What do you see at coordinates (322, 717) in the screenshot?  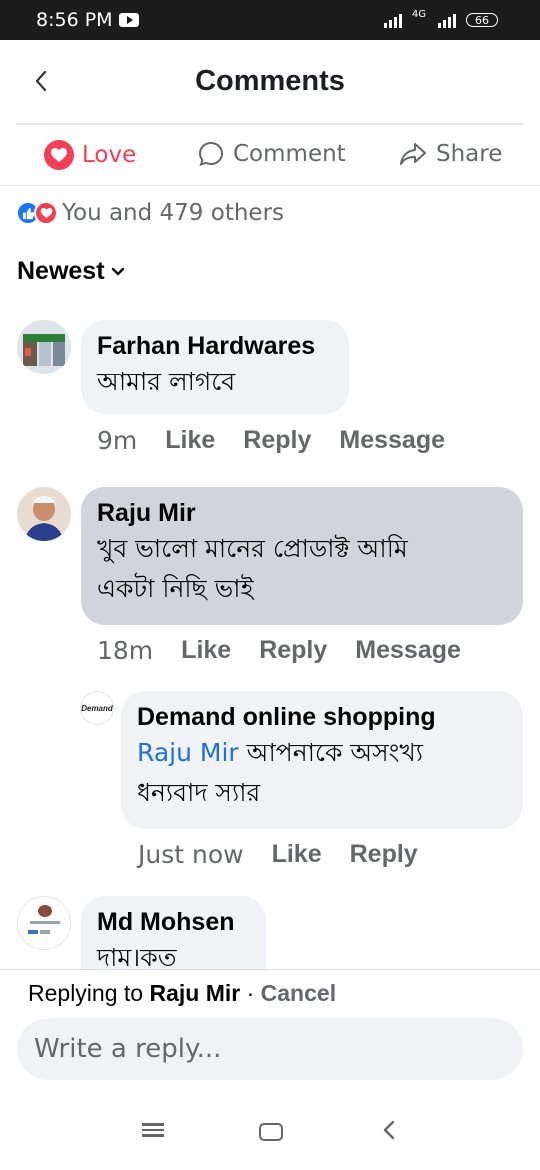 I see `reply-author: Demand online shopping` at bounding box center [322, 717].